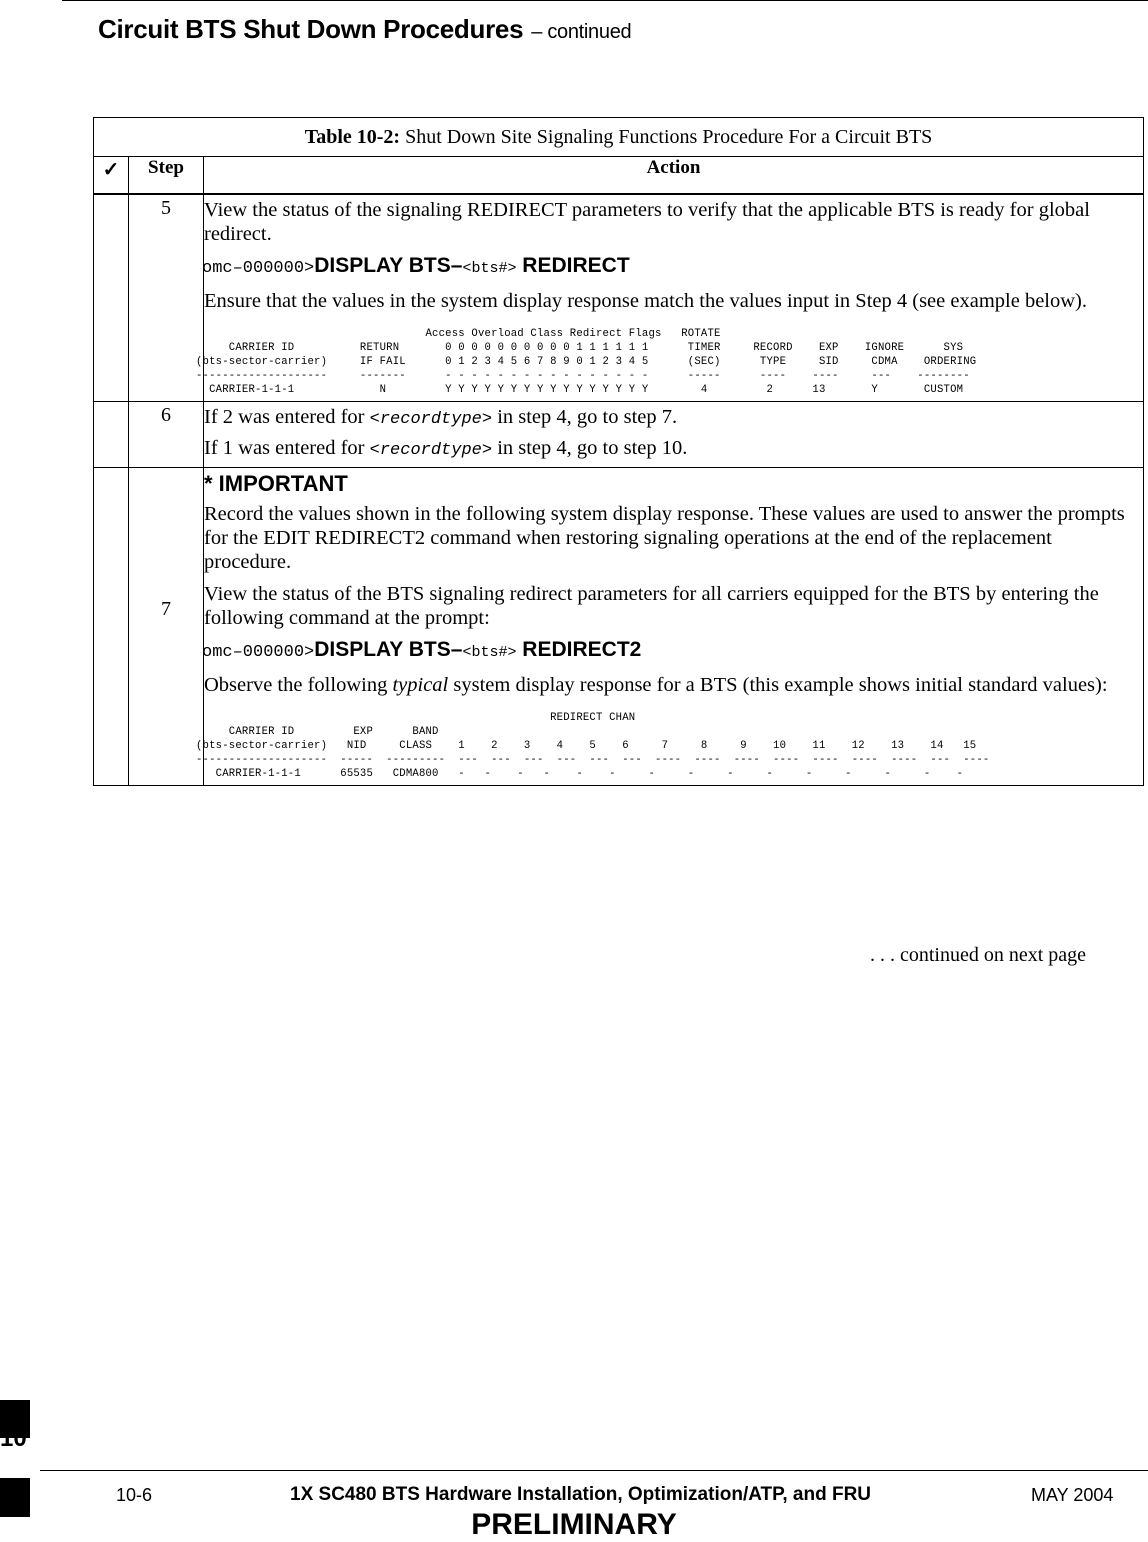 This screenshot has width=1148, height=1542. Describe the element at coordinates (673, 175) in the screenshot. I see `action-column-header: Action` at that location.